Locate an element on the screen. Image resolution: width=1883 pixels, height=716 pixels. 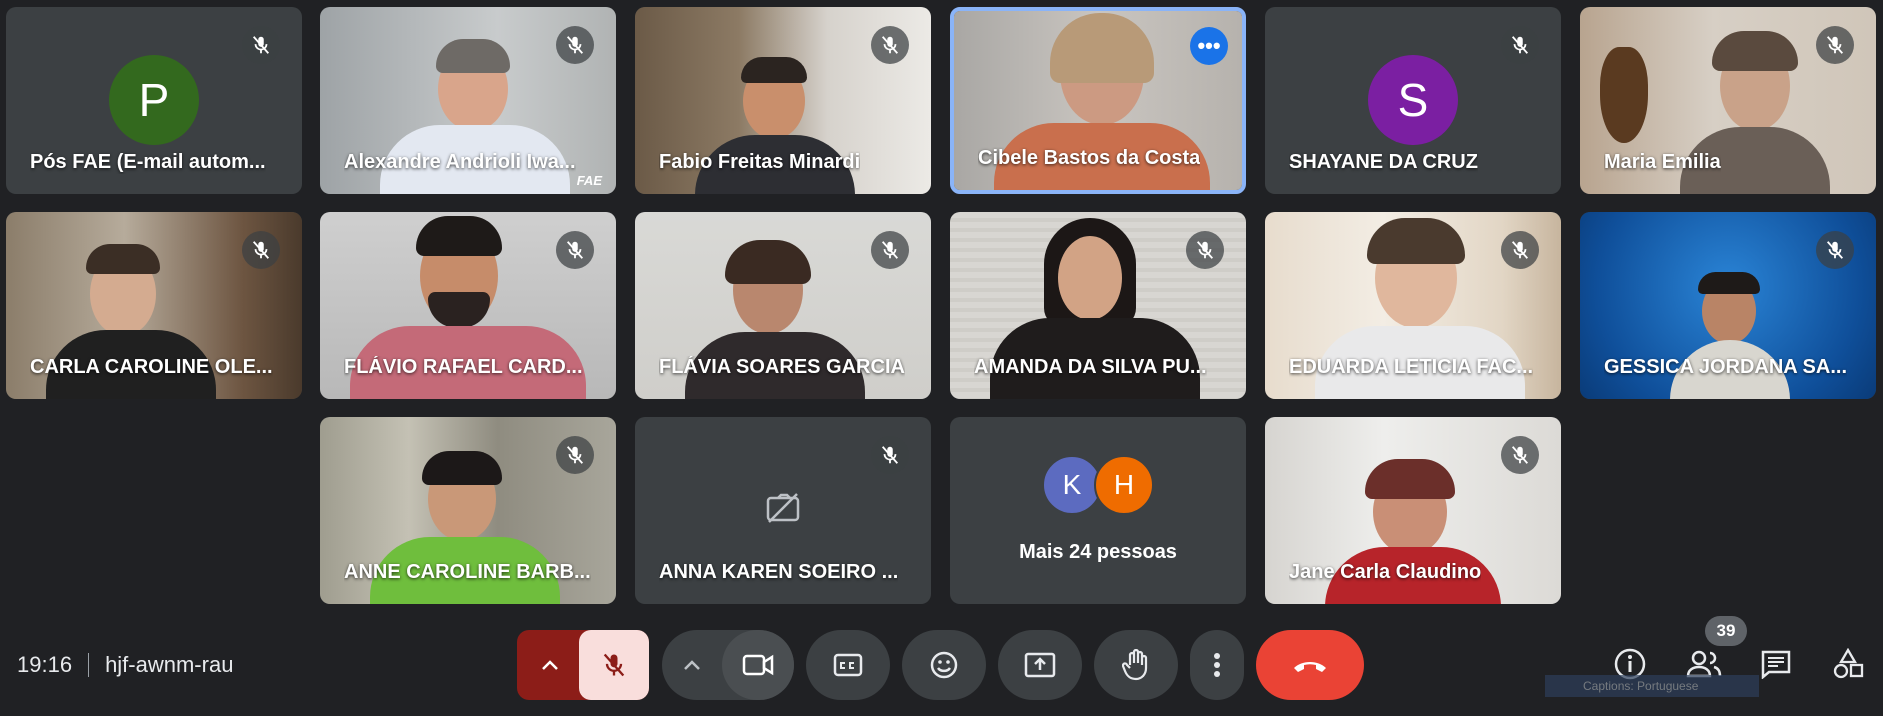
activities-shapes-icon is located at coordinates (1848, 663).